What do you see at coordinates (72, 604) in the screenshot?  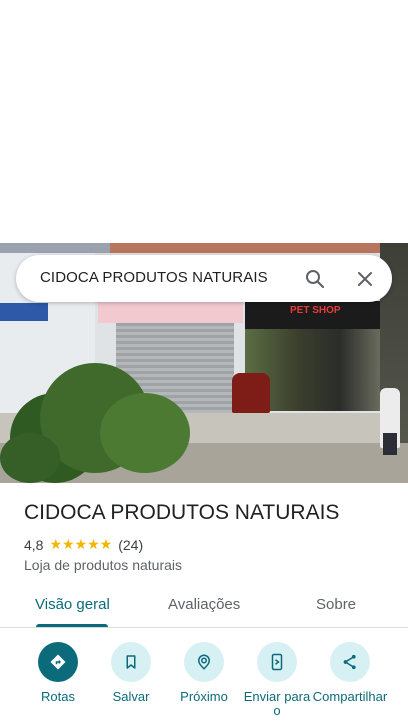 I see `tab-overview: Visão geral` at bounding box center [72, 604].